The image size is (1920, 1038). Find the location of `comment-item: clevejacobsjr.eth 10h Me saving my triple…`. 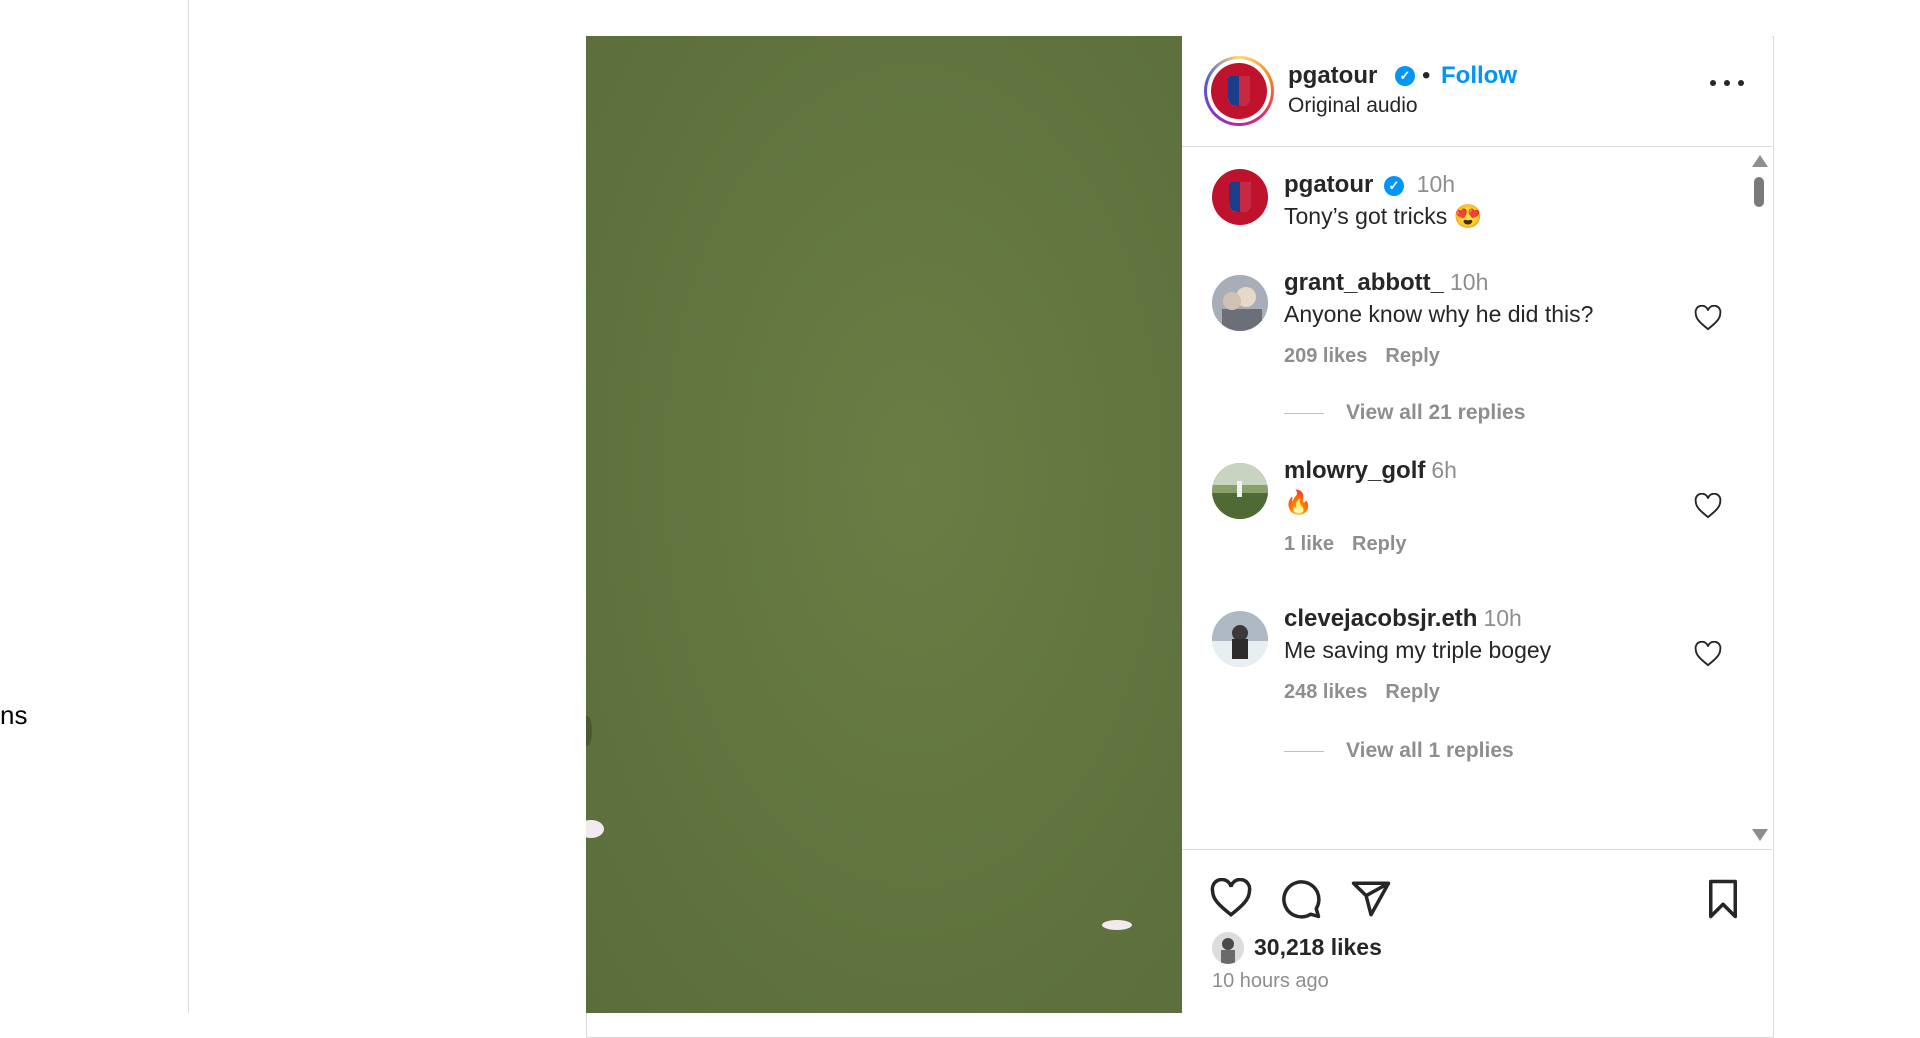

comment-item: clevejacobsjr.eth 10h Me saving my triple… is located at coordinates (1467, 691).